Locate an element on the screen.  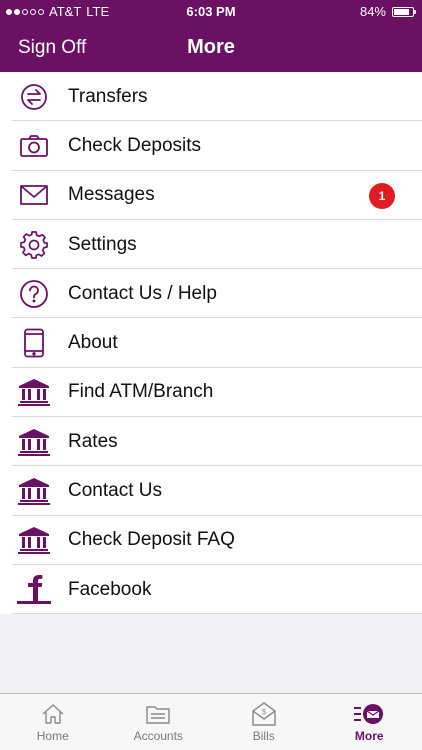
menu-item-about: About is located at coordinates (211, 343).